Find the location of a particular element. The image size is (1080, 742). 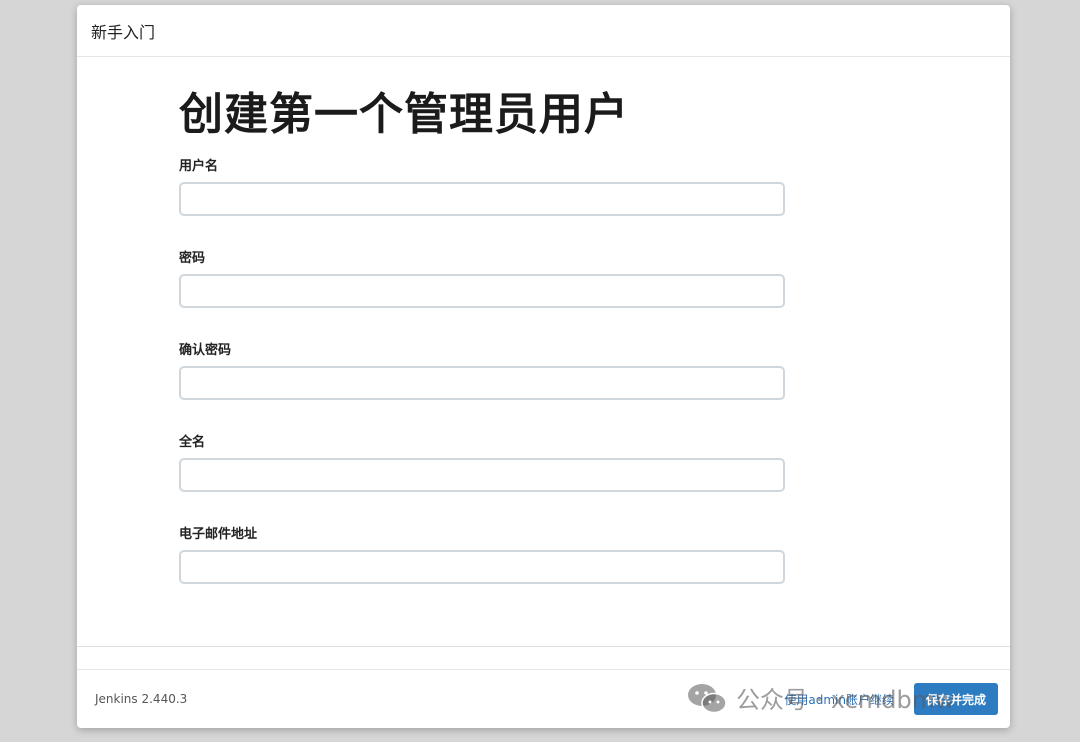

username-field-group: 用户名 is located at coordinates (489, 186).